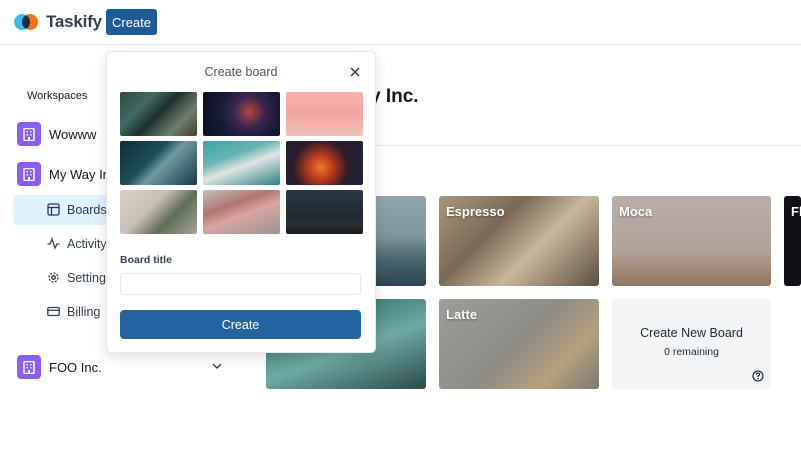 The height and width of the screenshot is (451, 801). I want to click on background-option-ocean-waves-dark, so click(158, 163).